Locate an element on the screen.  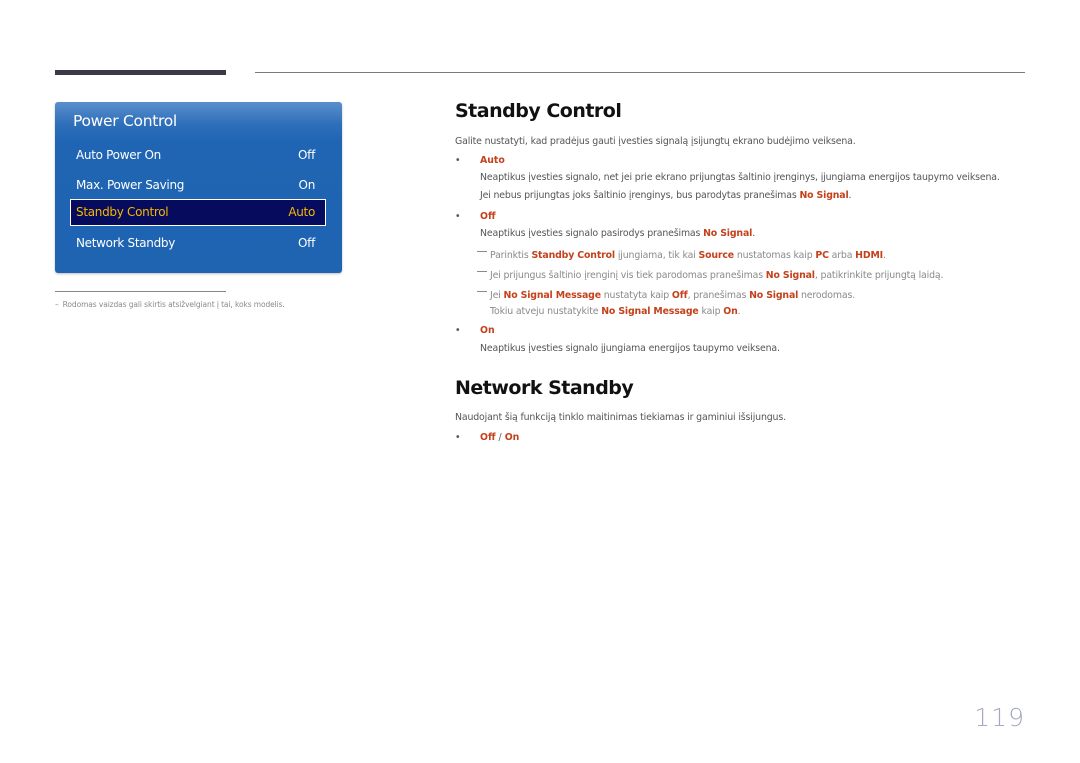
text: arba is located at coordinates (842, 255).